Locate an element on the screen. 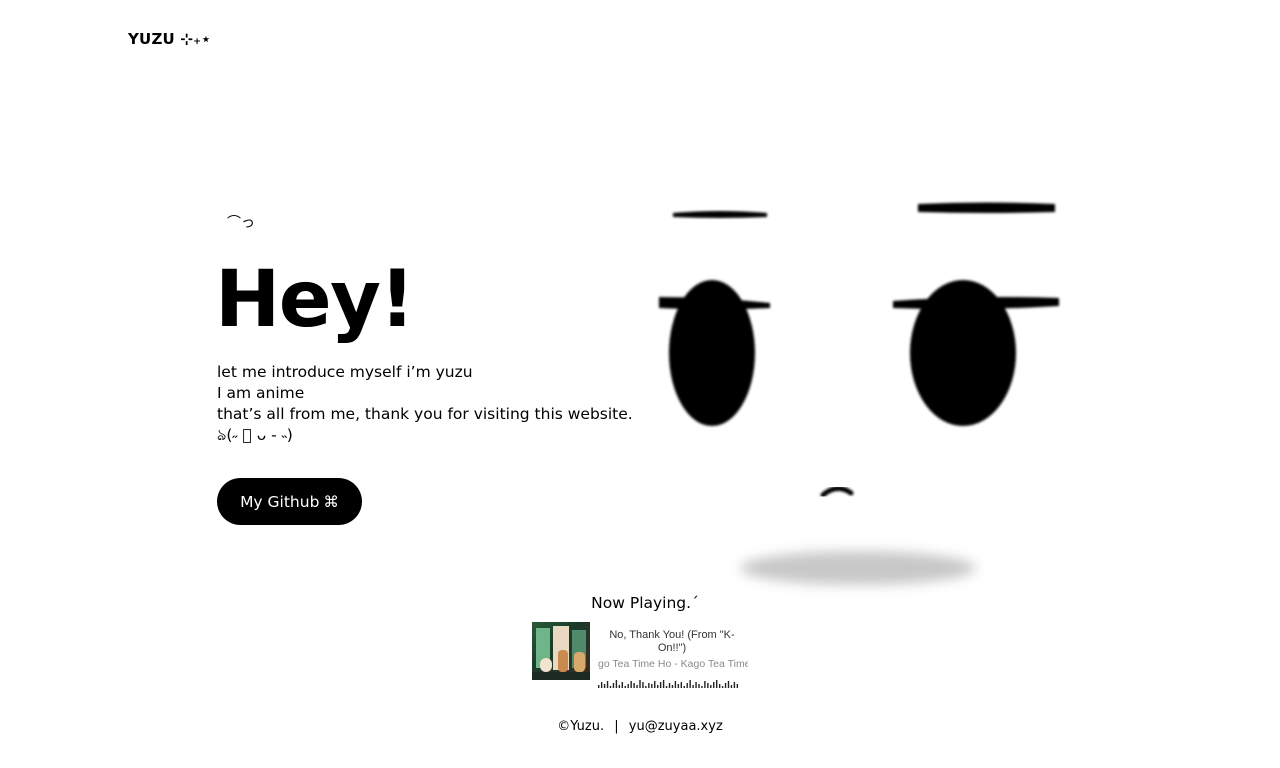 The height and width of the screenshot is (768, 1280). intro-line: let me introduce myself i’m yuzu is located at coordinates (345, 372).